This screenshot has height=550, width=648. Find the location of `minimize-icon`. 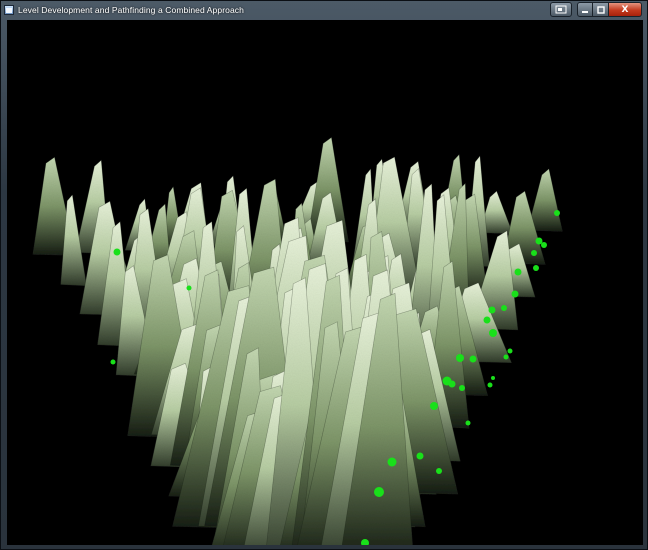

minimize-icon is located at coordinates (585, 11).